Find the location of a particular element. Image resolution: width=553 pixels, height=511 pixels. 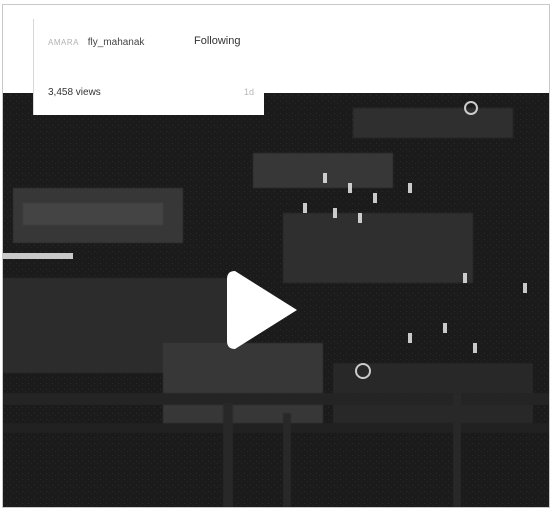

play-icon is located at coordinates (262, 310).